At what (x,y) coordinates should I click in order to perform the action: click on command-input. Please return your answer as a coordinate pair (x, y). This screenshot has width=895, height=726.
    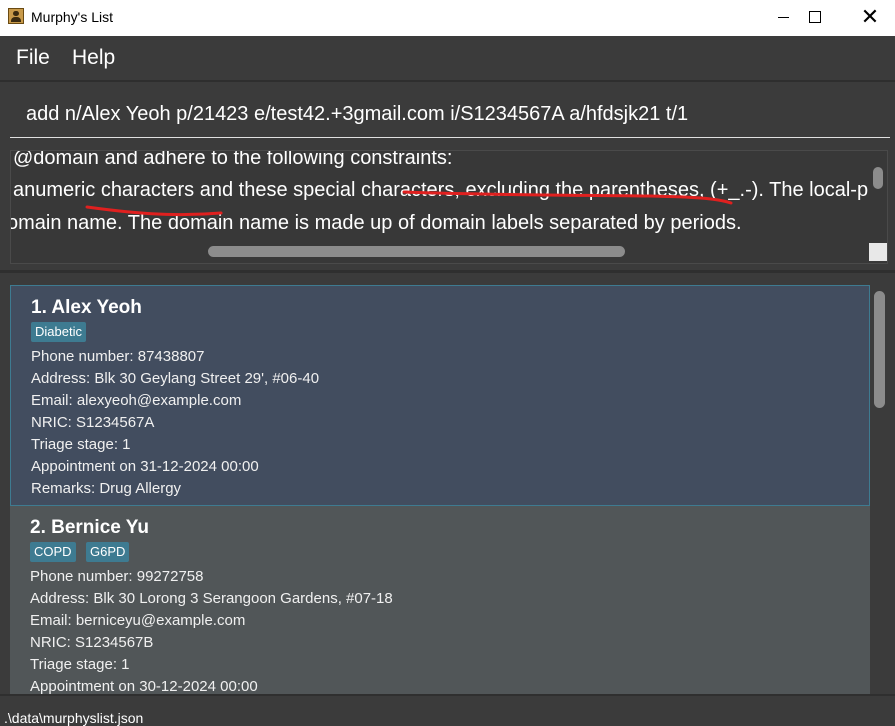
    Looking at the image, I should click on (450, 115).